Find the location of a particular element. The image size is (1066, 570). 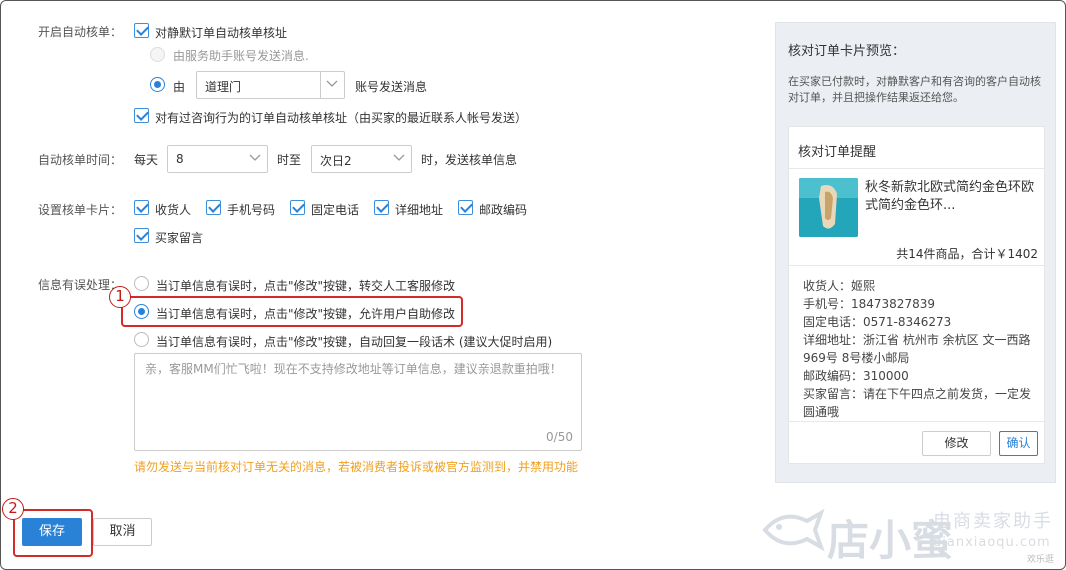

warning-text: 请勿发送与当前核对订单无关的消息，若被消费者投诉或被官方监测到，并禁用功能 is located at coordinates (356, 467).